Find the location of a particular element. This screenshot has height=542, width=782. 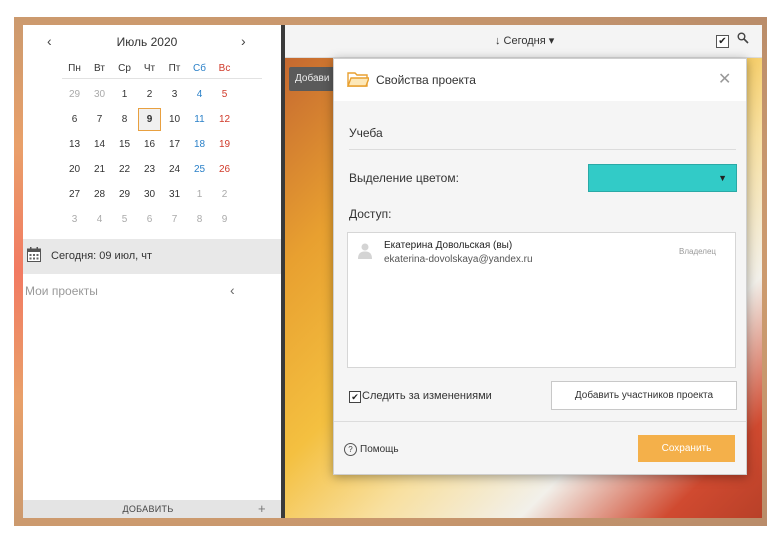

calendar-day: 11 is located at coordinates (199, 119).